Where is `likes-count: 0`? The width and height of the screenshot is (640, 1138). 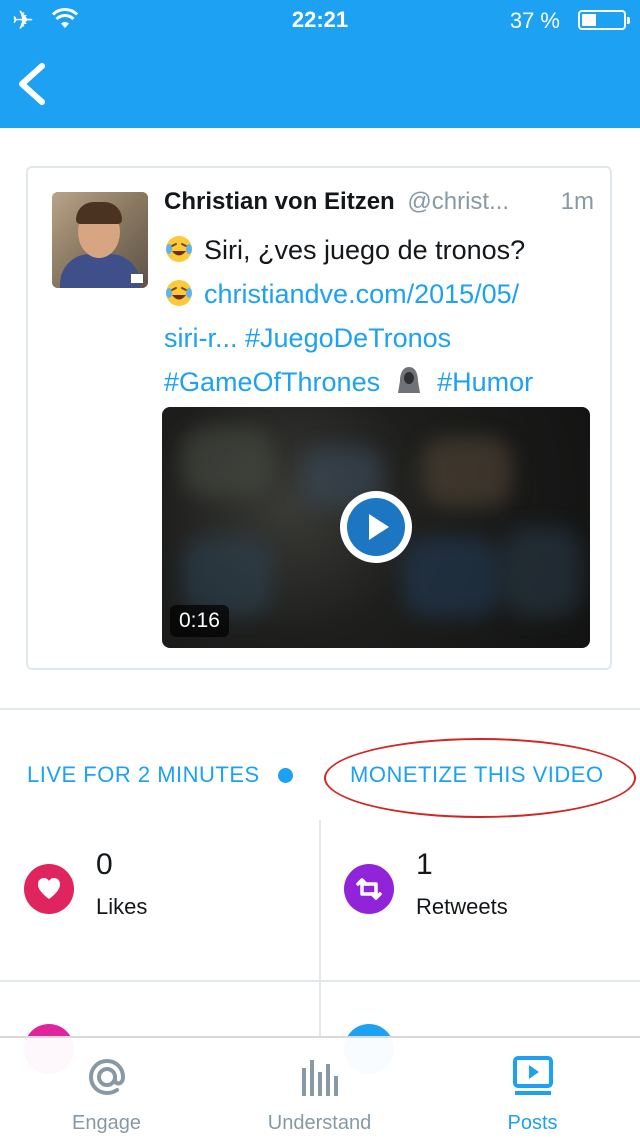 likes-count: 0 is located at coordinates (104, 864).